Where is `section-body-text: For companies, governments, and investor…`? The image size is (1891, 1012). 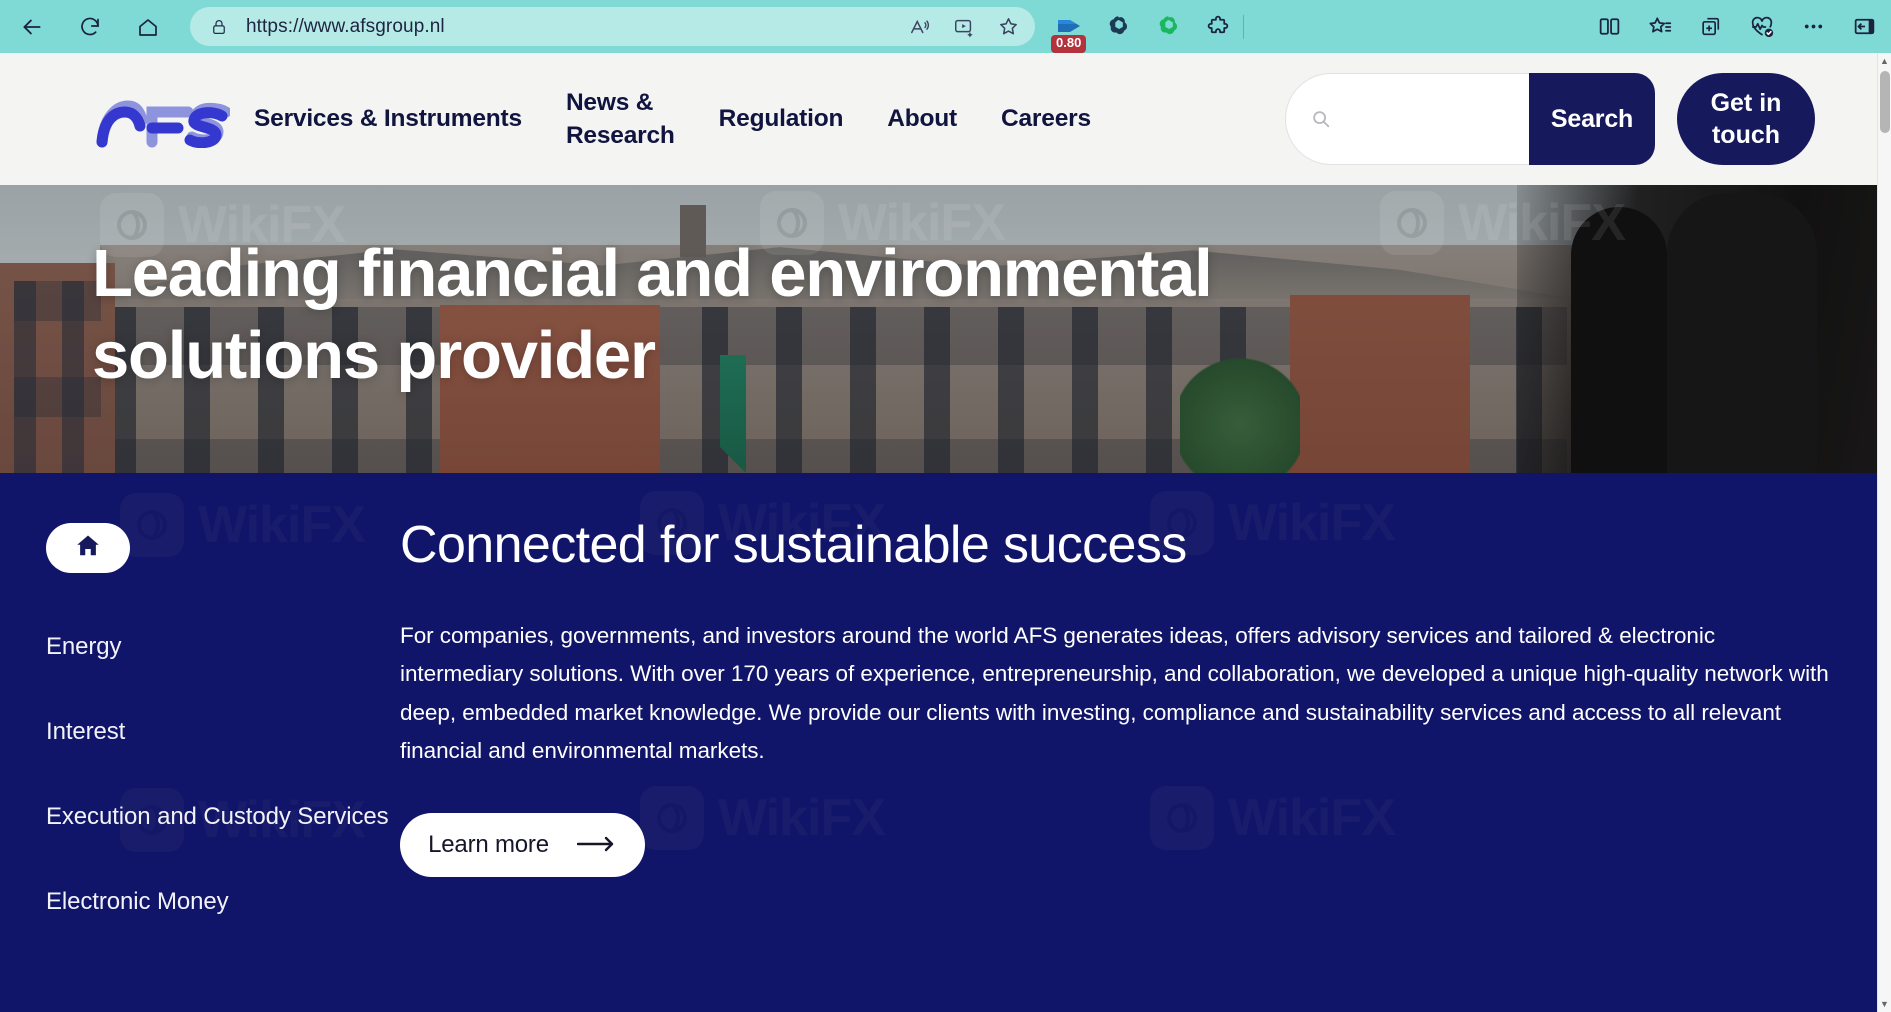 section-body-text: For companies, governments, and investor… is located at coordinates (1114, 693).